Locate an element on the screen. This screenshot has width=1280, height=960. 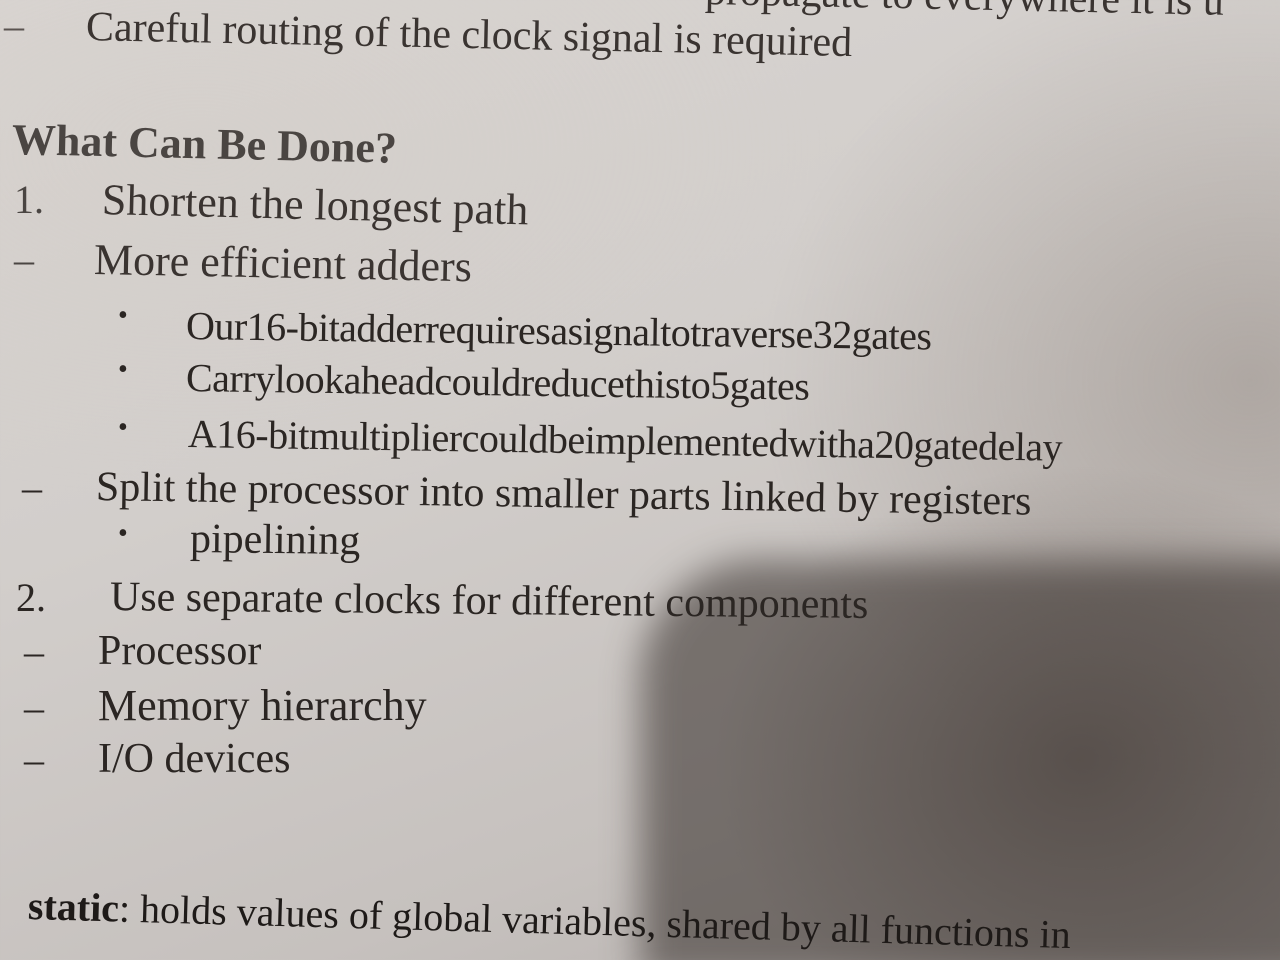
item-2-marker: – is located at coordinates (24, 259).